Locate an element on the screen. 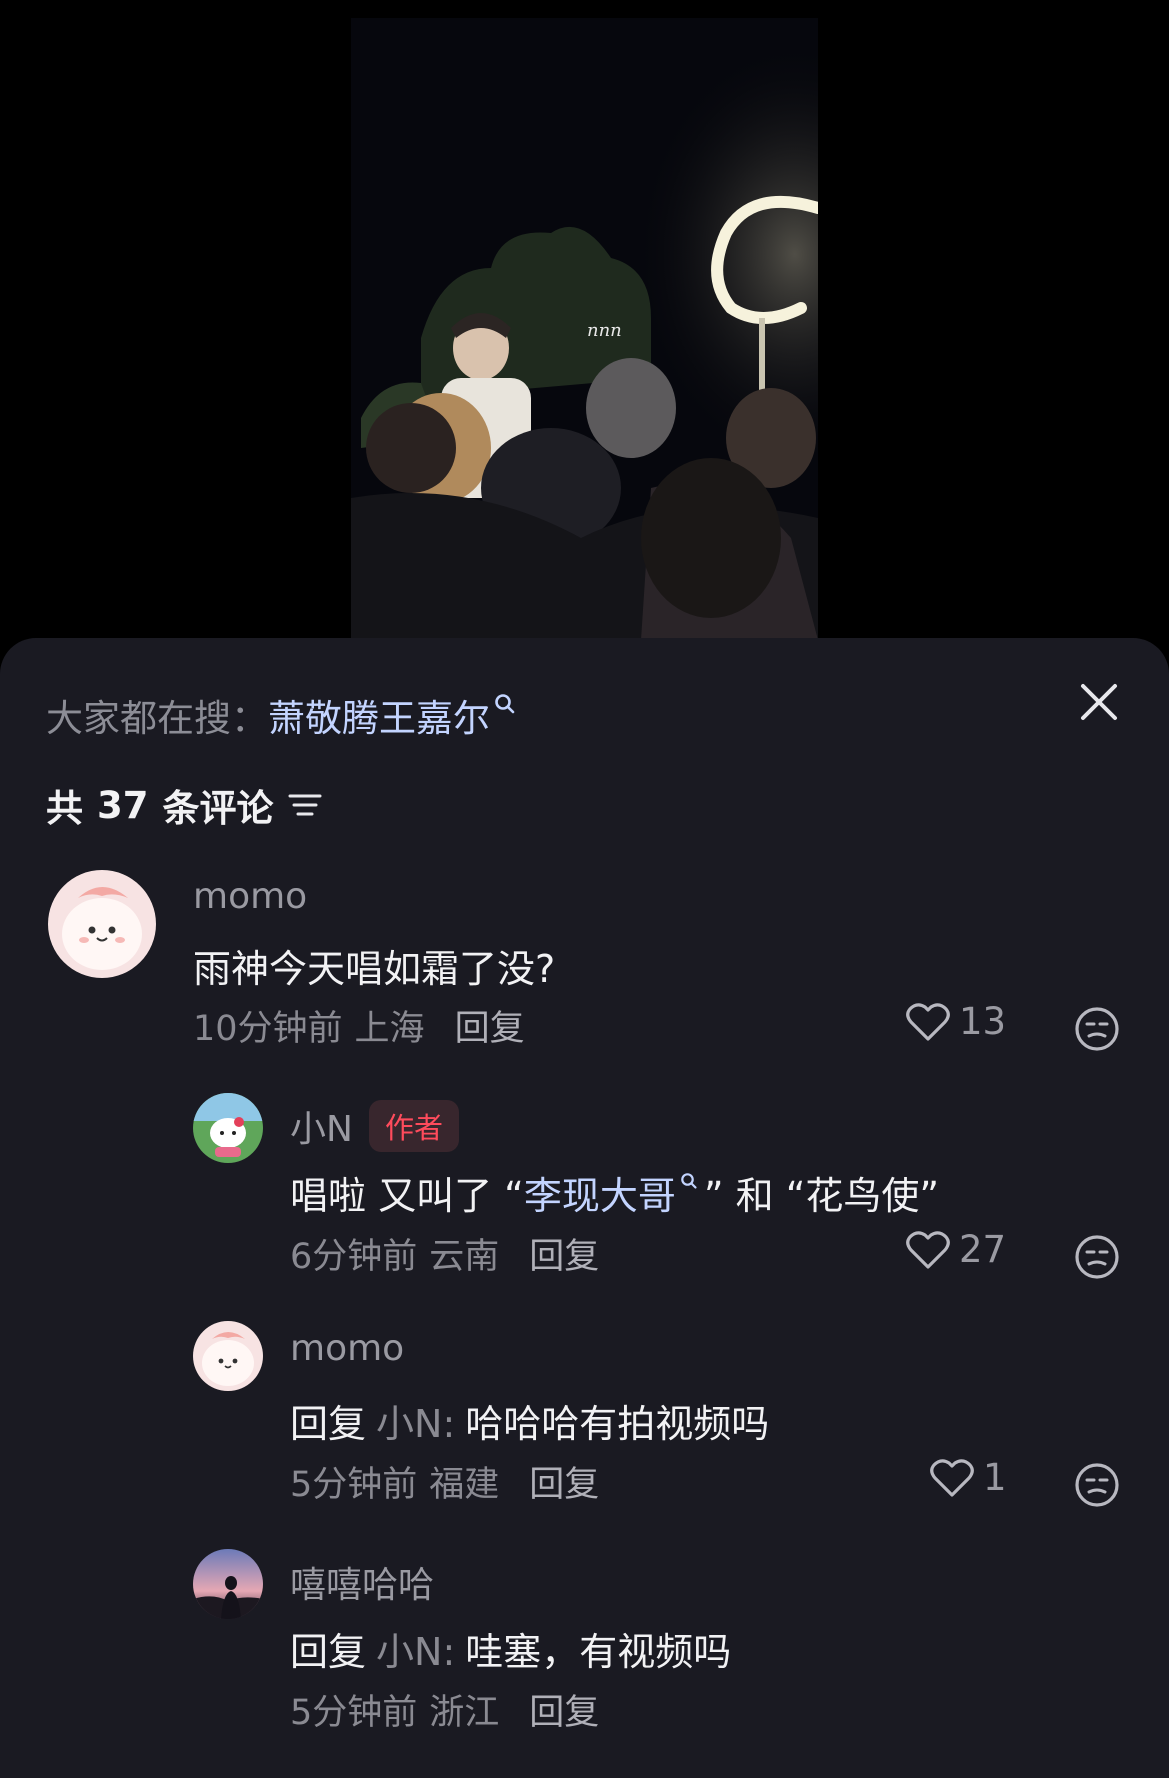 This screenshot has height=1778, width=1169. trending-search-term: 萧敬腾王嘉尔 is located at coordinates (379, 715).